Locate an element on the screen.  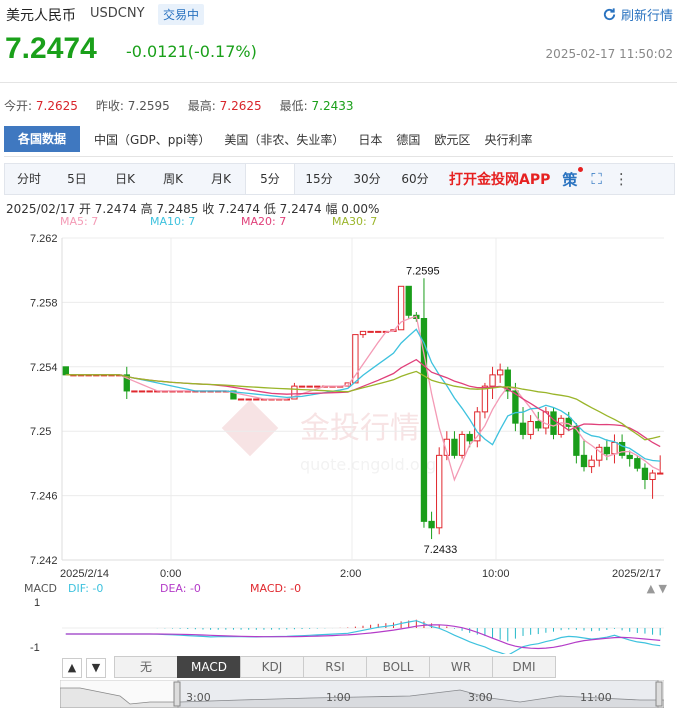
zoom-arrows: ▲ ▼ is located at coordinates (84, 668).